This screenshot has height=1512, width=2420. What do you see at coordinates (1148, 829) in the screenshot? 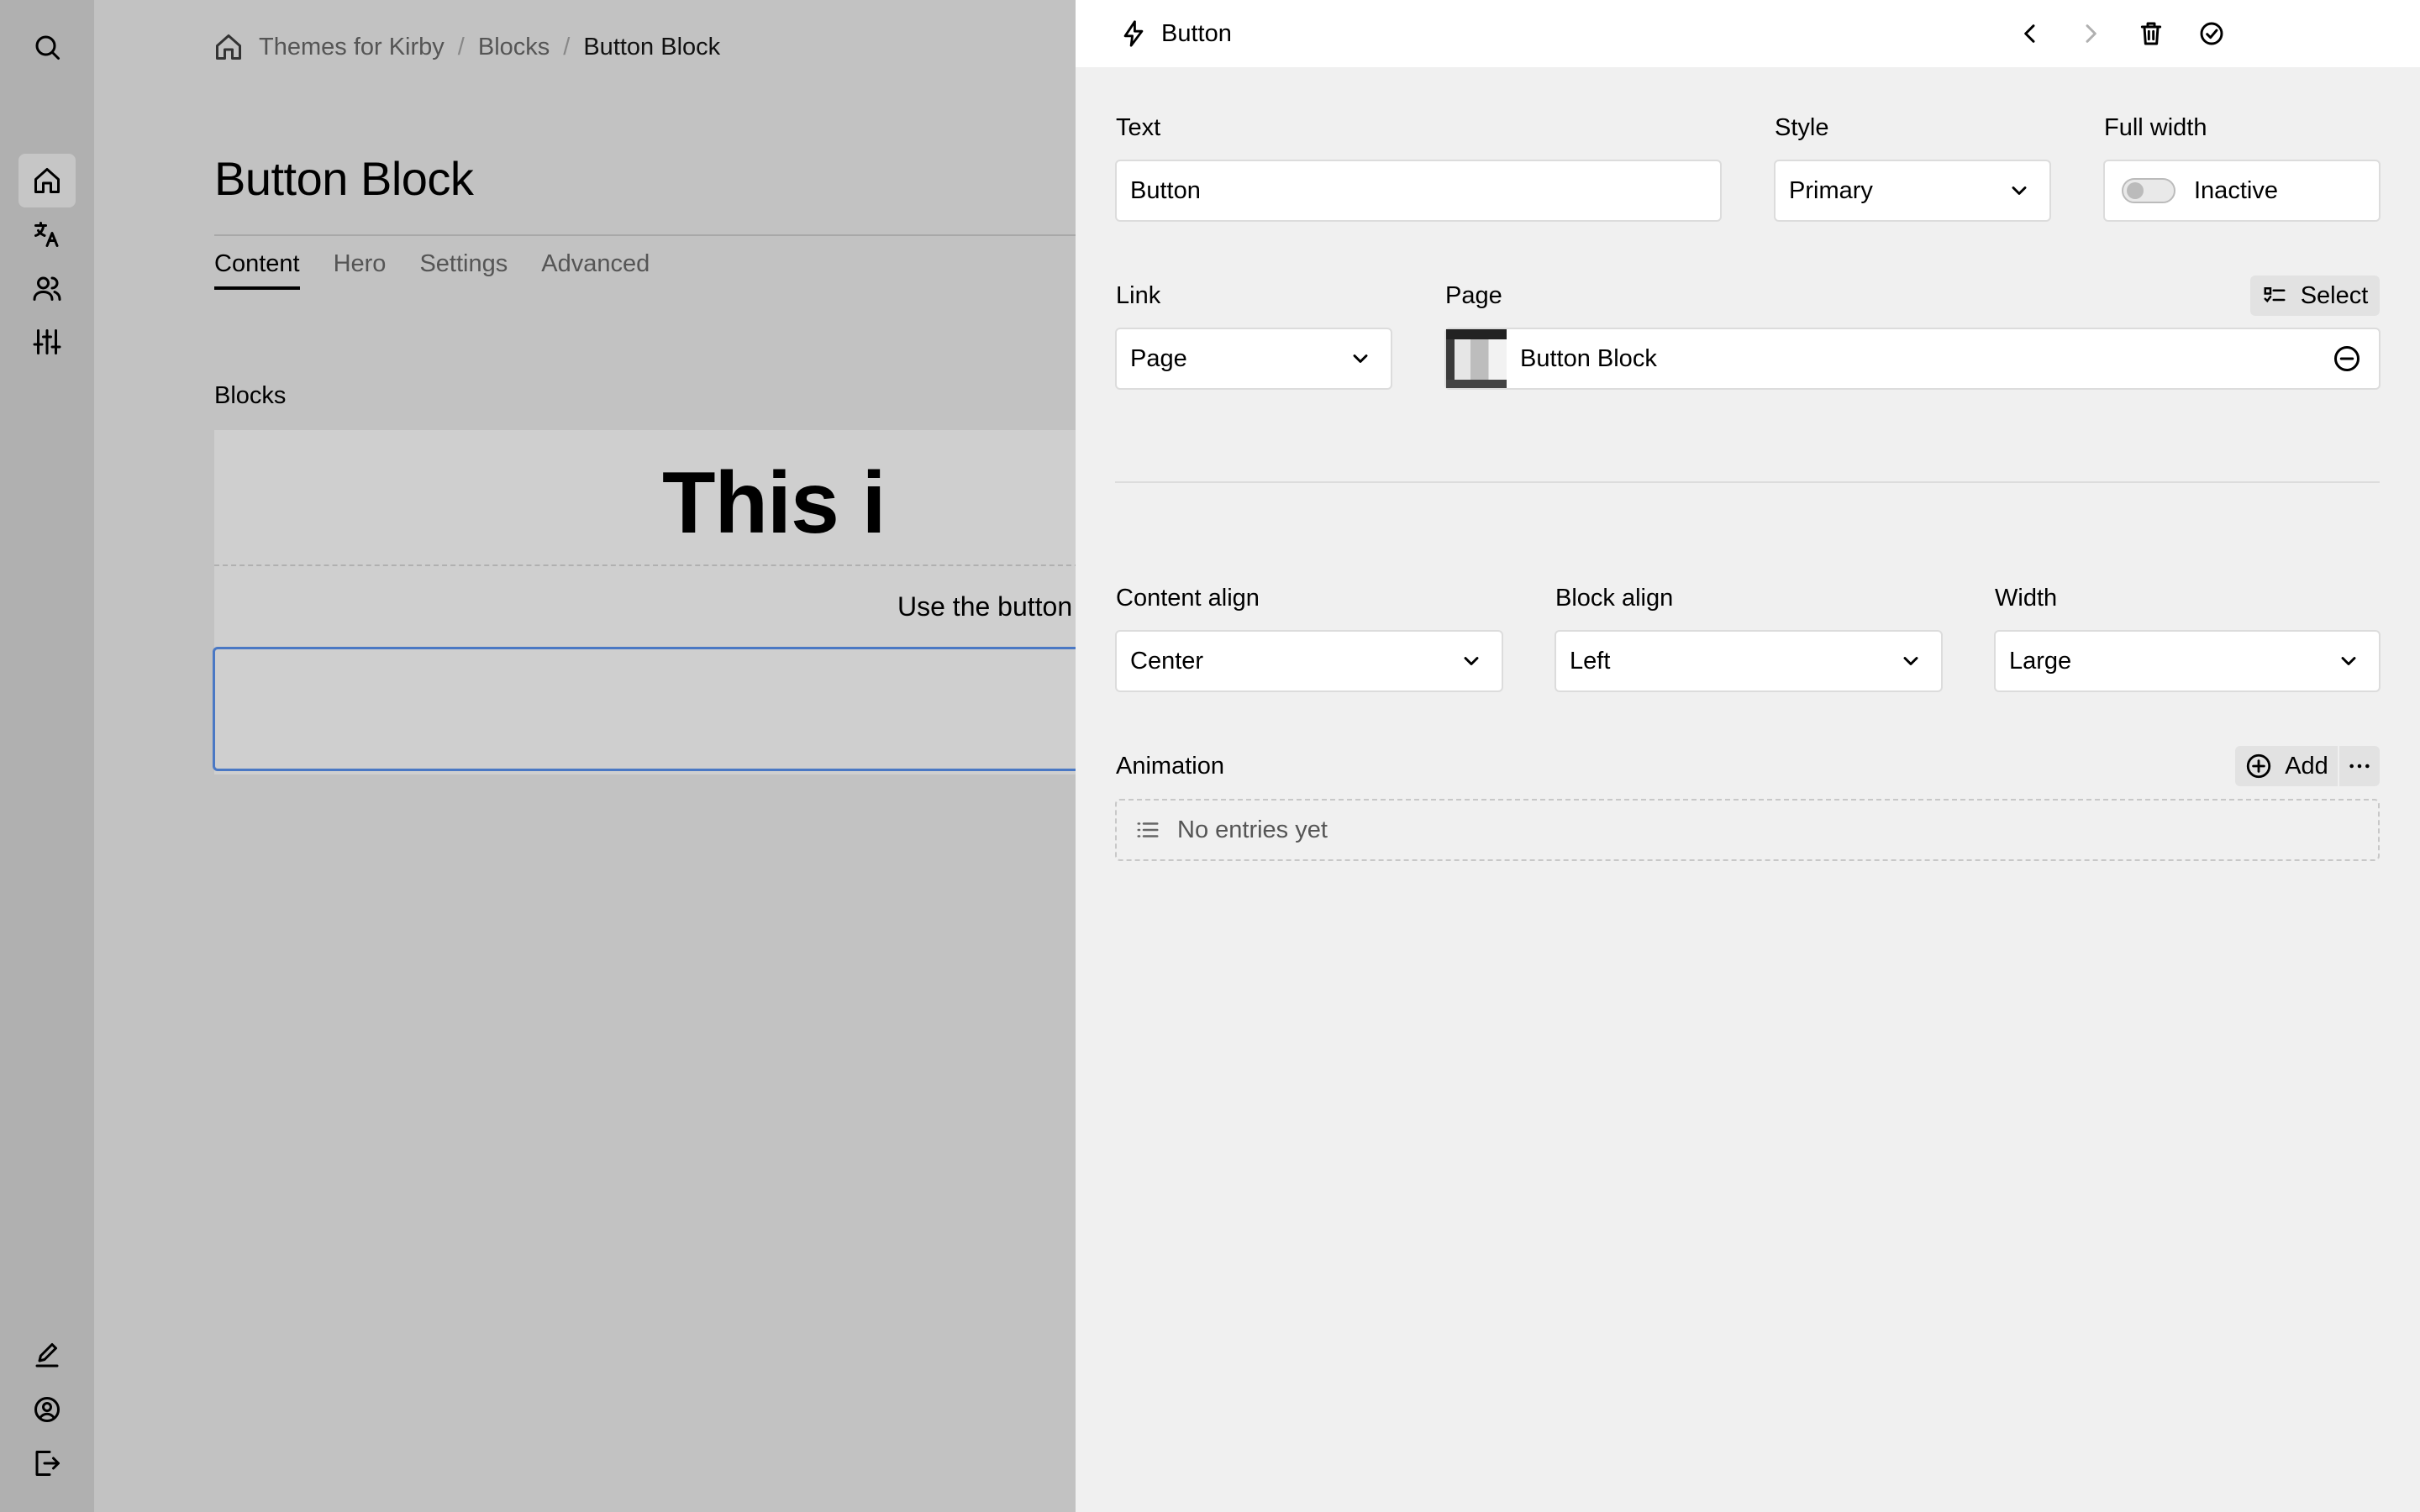
I see `list-icon` at bounding box center [1148, 829].